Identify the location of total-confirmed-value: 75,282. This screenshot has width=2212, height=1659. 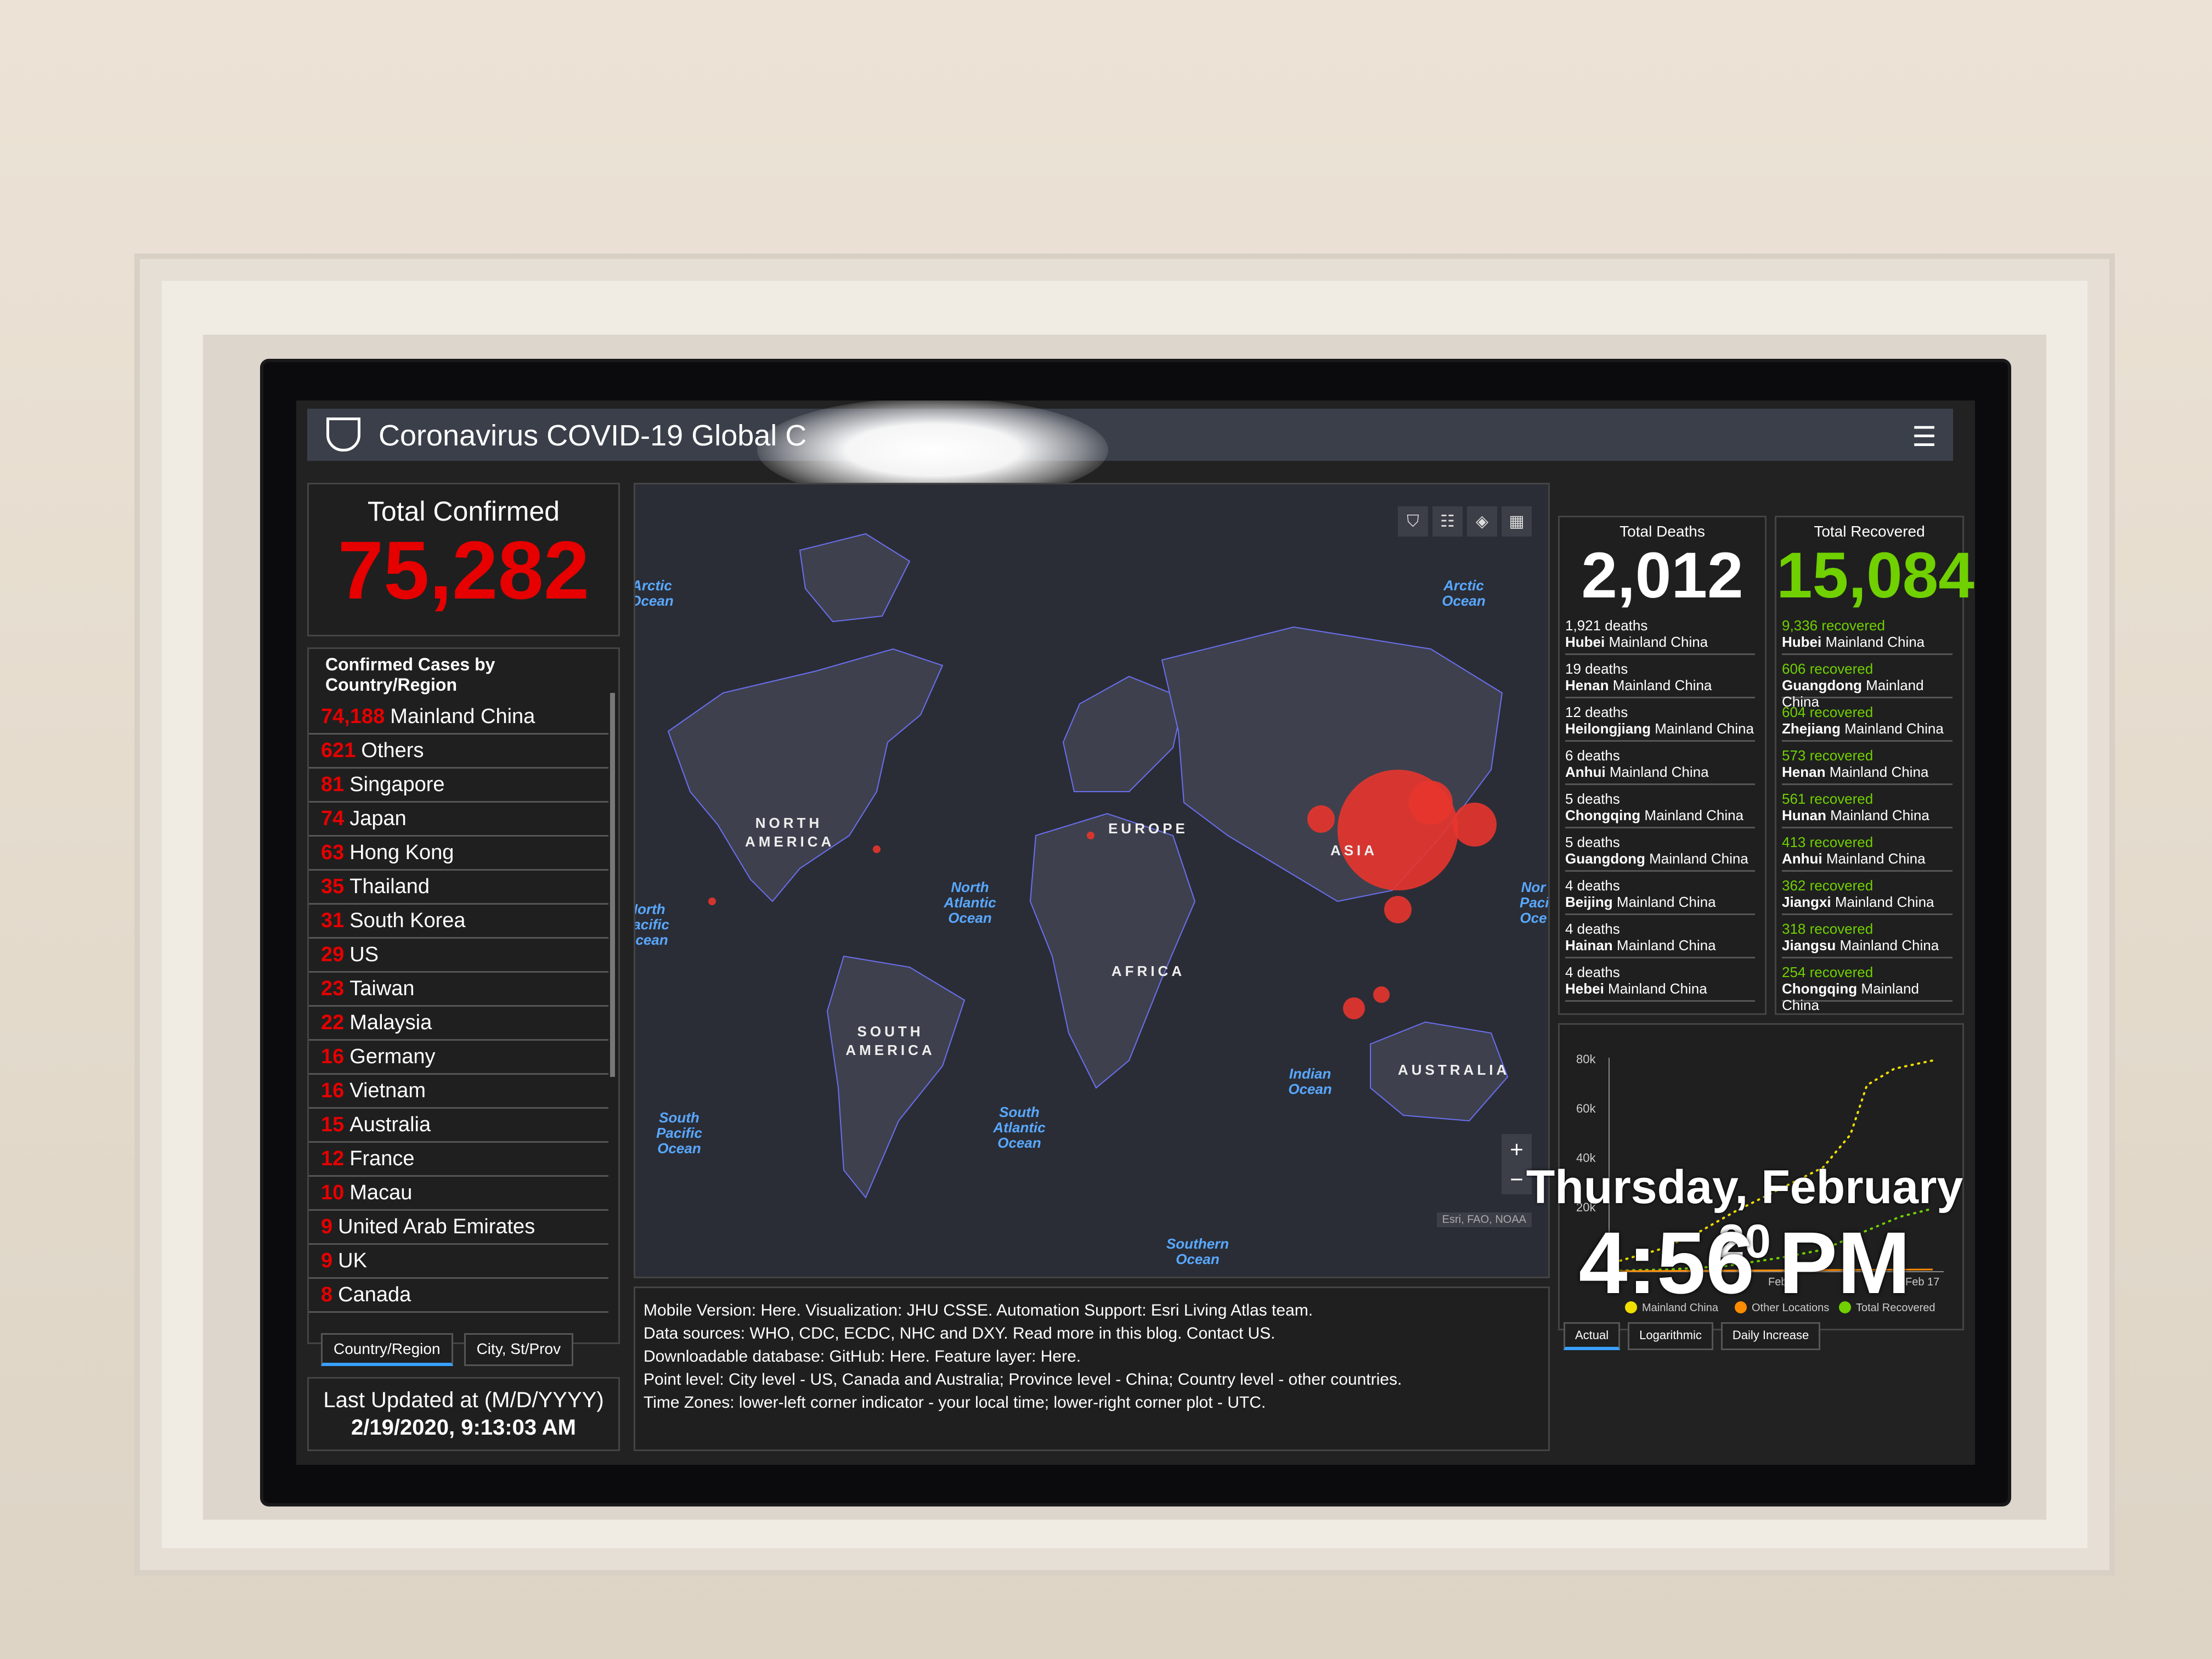
(464, 570).